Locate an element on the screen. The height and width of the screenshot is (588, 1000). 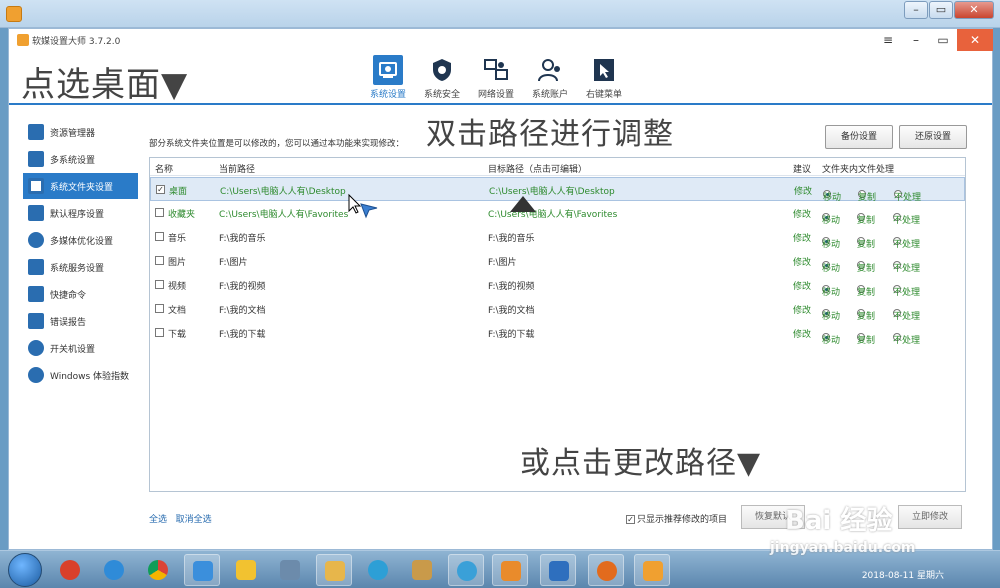
users-icon is located at coordinates (550, 70).